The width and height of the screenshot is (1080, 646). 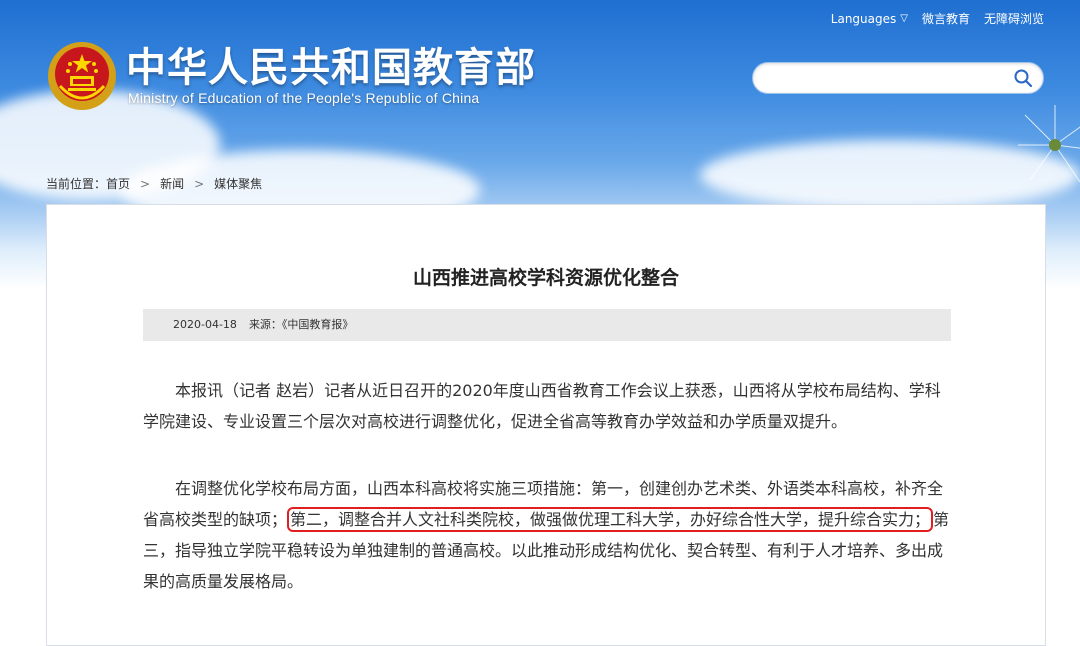 I want to click on article-title: 山西推进高校学科资源优化整合, so click(x=545, y=278).